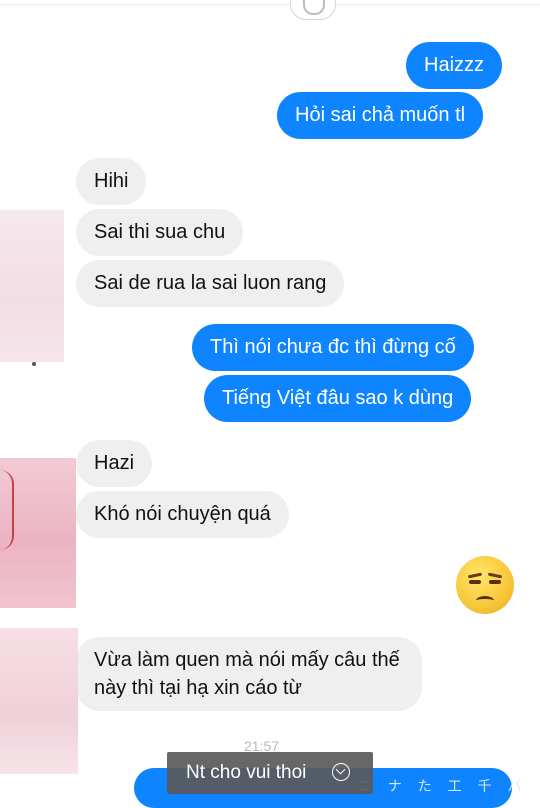 The height and width of the screenshot is (808, 540). Describe the element at coordinates (270, 4) in the screenshot. I see `divider` at that location.